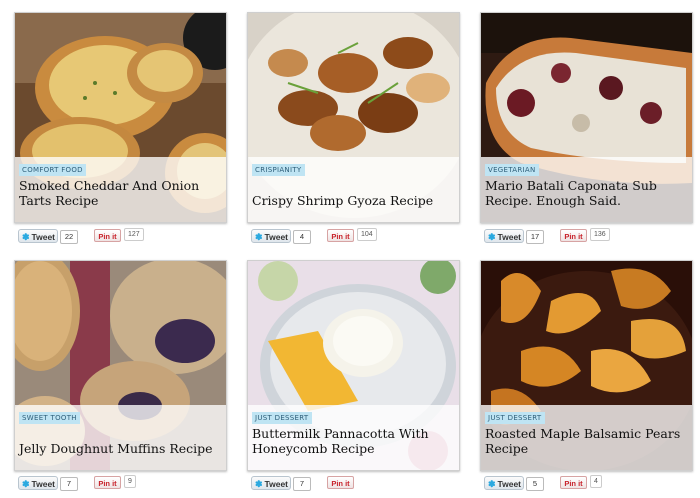 Image resolution: width=700 pixels, height=498 pixels. Describe the element at coordinates (130, 481) in the screenshot. I see `pin-count: 9` at that location.